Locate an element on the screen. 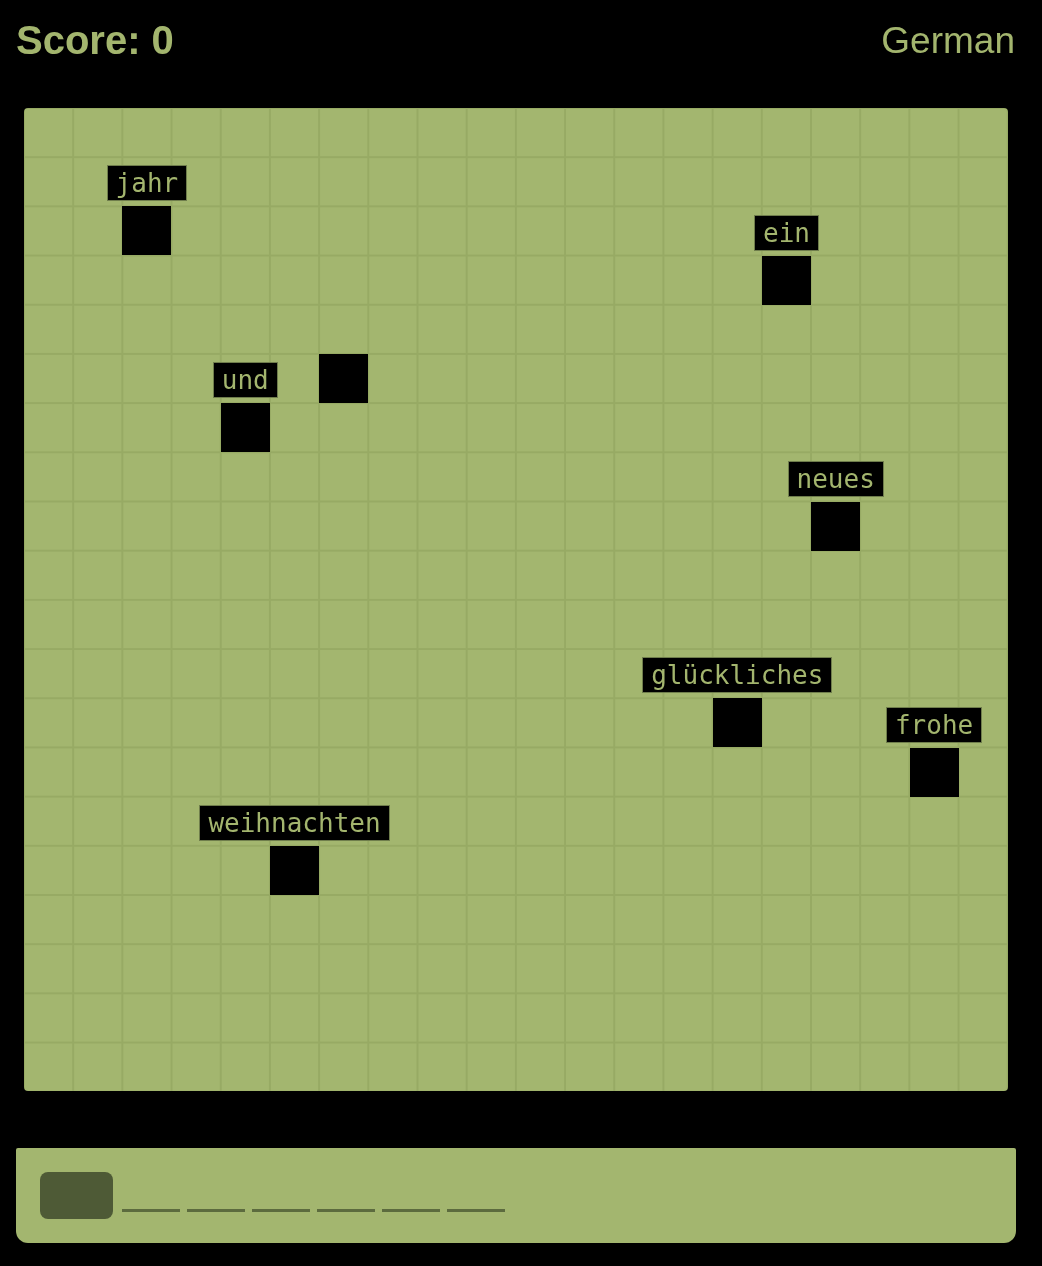 The width and height of the screenshot is (1042, 1266). word-label: frohe is located at coordinates (934, 724).